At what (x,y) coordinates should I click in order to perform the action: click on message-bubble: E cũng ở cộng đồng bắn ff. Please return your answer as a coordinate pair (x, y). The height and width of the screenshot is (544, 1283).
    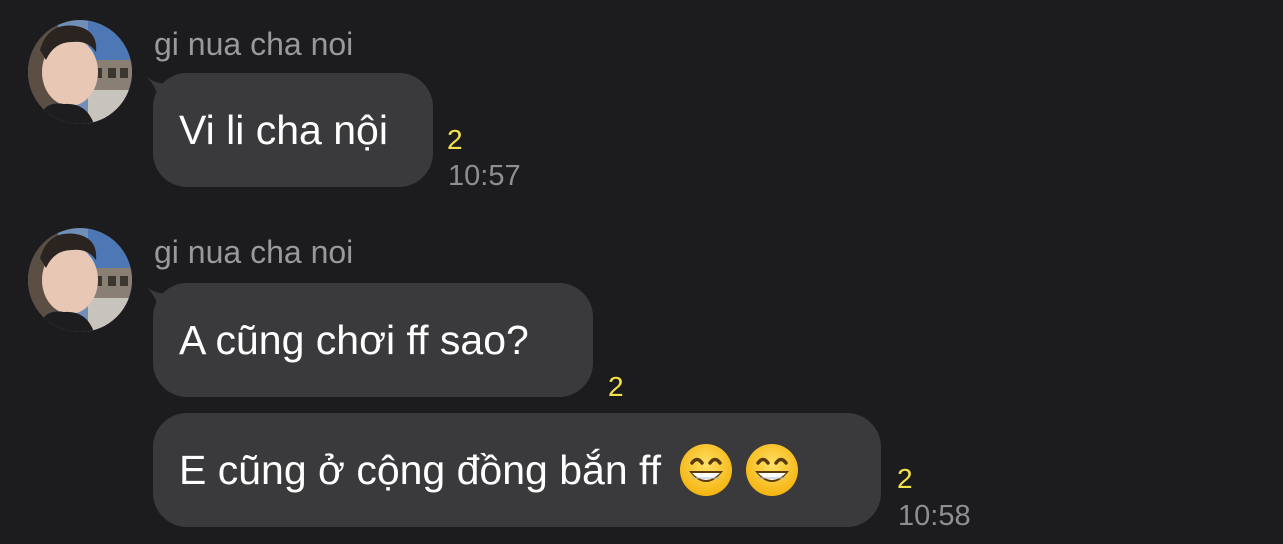
    Looking at the image, I should click on (517, 470).